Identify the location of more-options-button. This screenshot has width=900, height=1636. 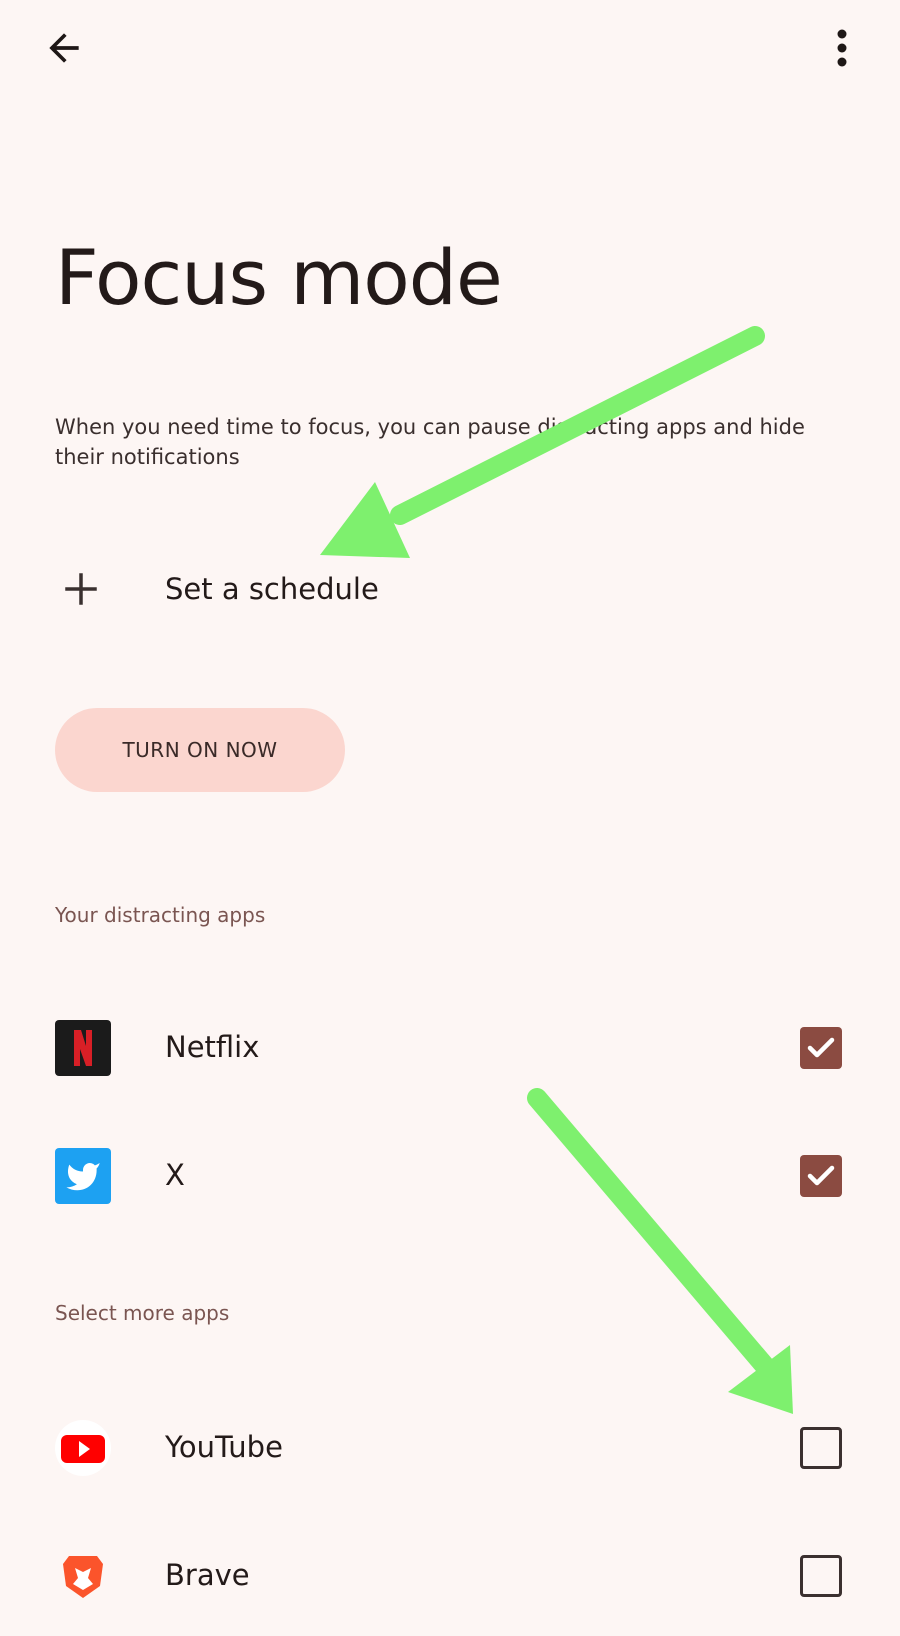
(842, 48).